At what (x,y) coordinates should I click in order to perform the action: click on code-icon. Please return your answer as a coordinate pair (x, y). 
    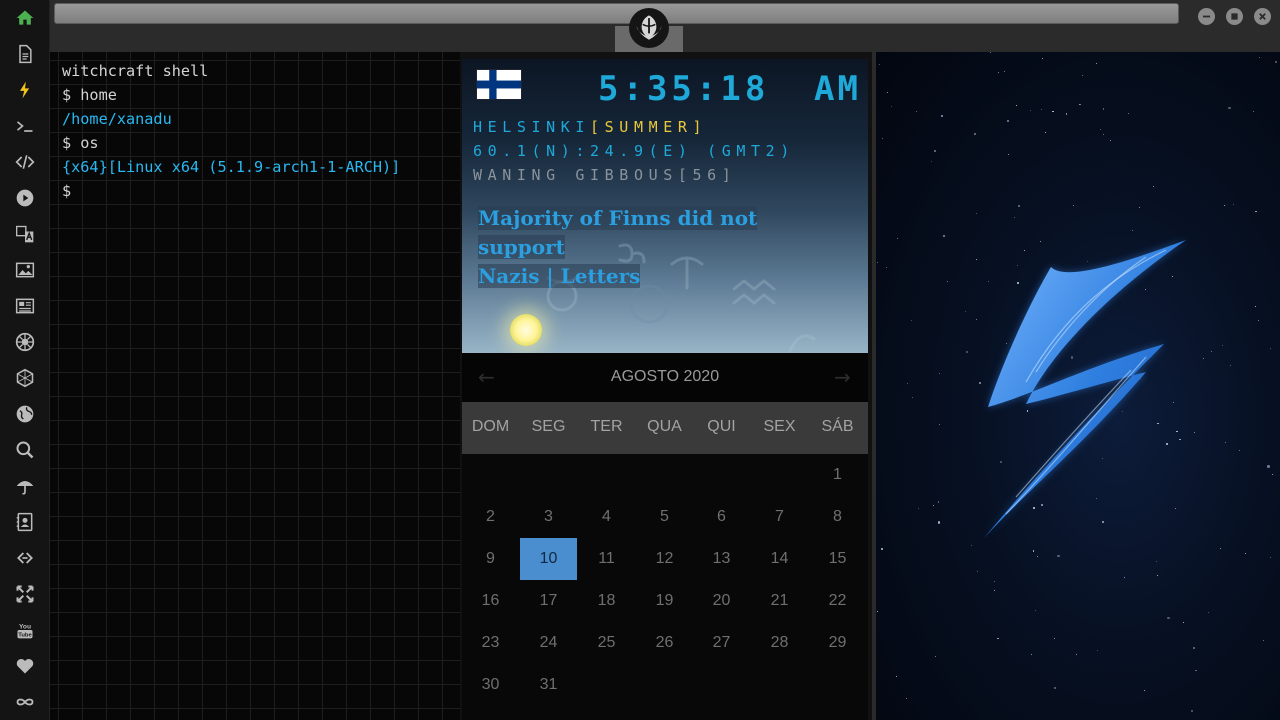
    Looking at the image, I should click on (25, 162).